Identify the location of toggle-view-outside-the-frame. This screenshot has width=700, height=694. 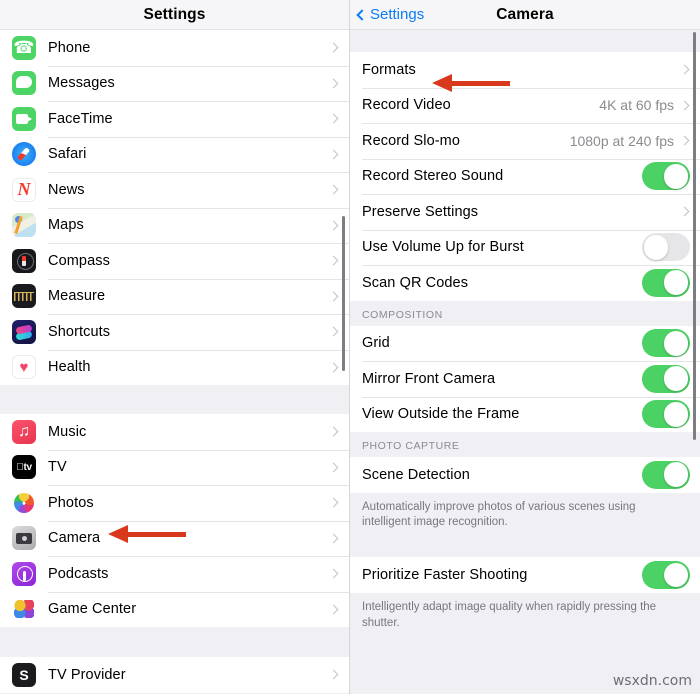
(666, 414).